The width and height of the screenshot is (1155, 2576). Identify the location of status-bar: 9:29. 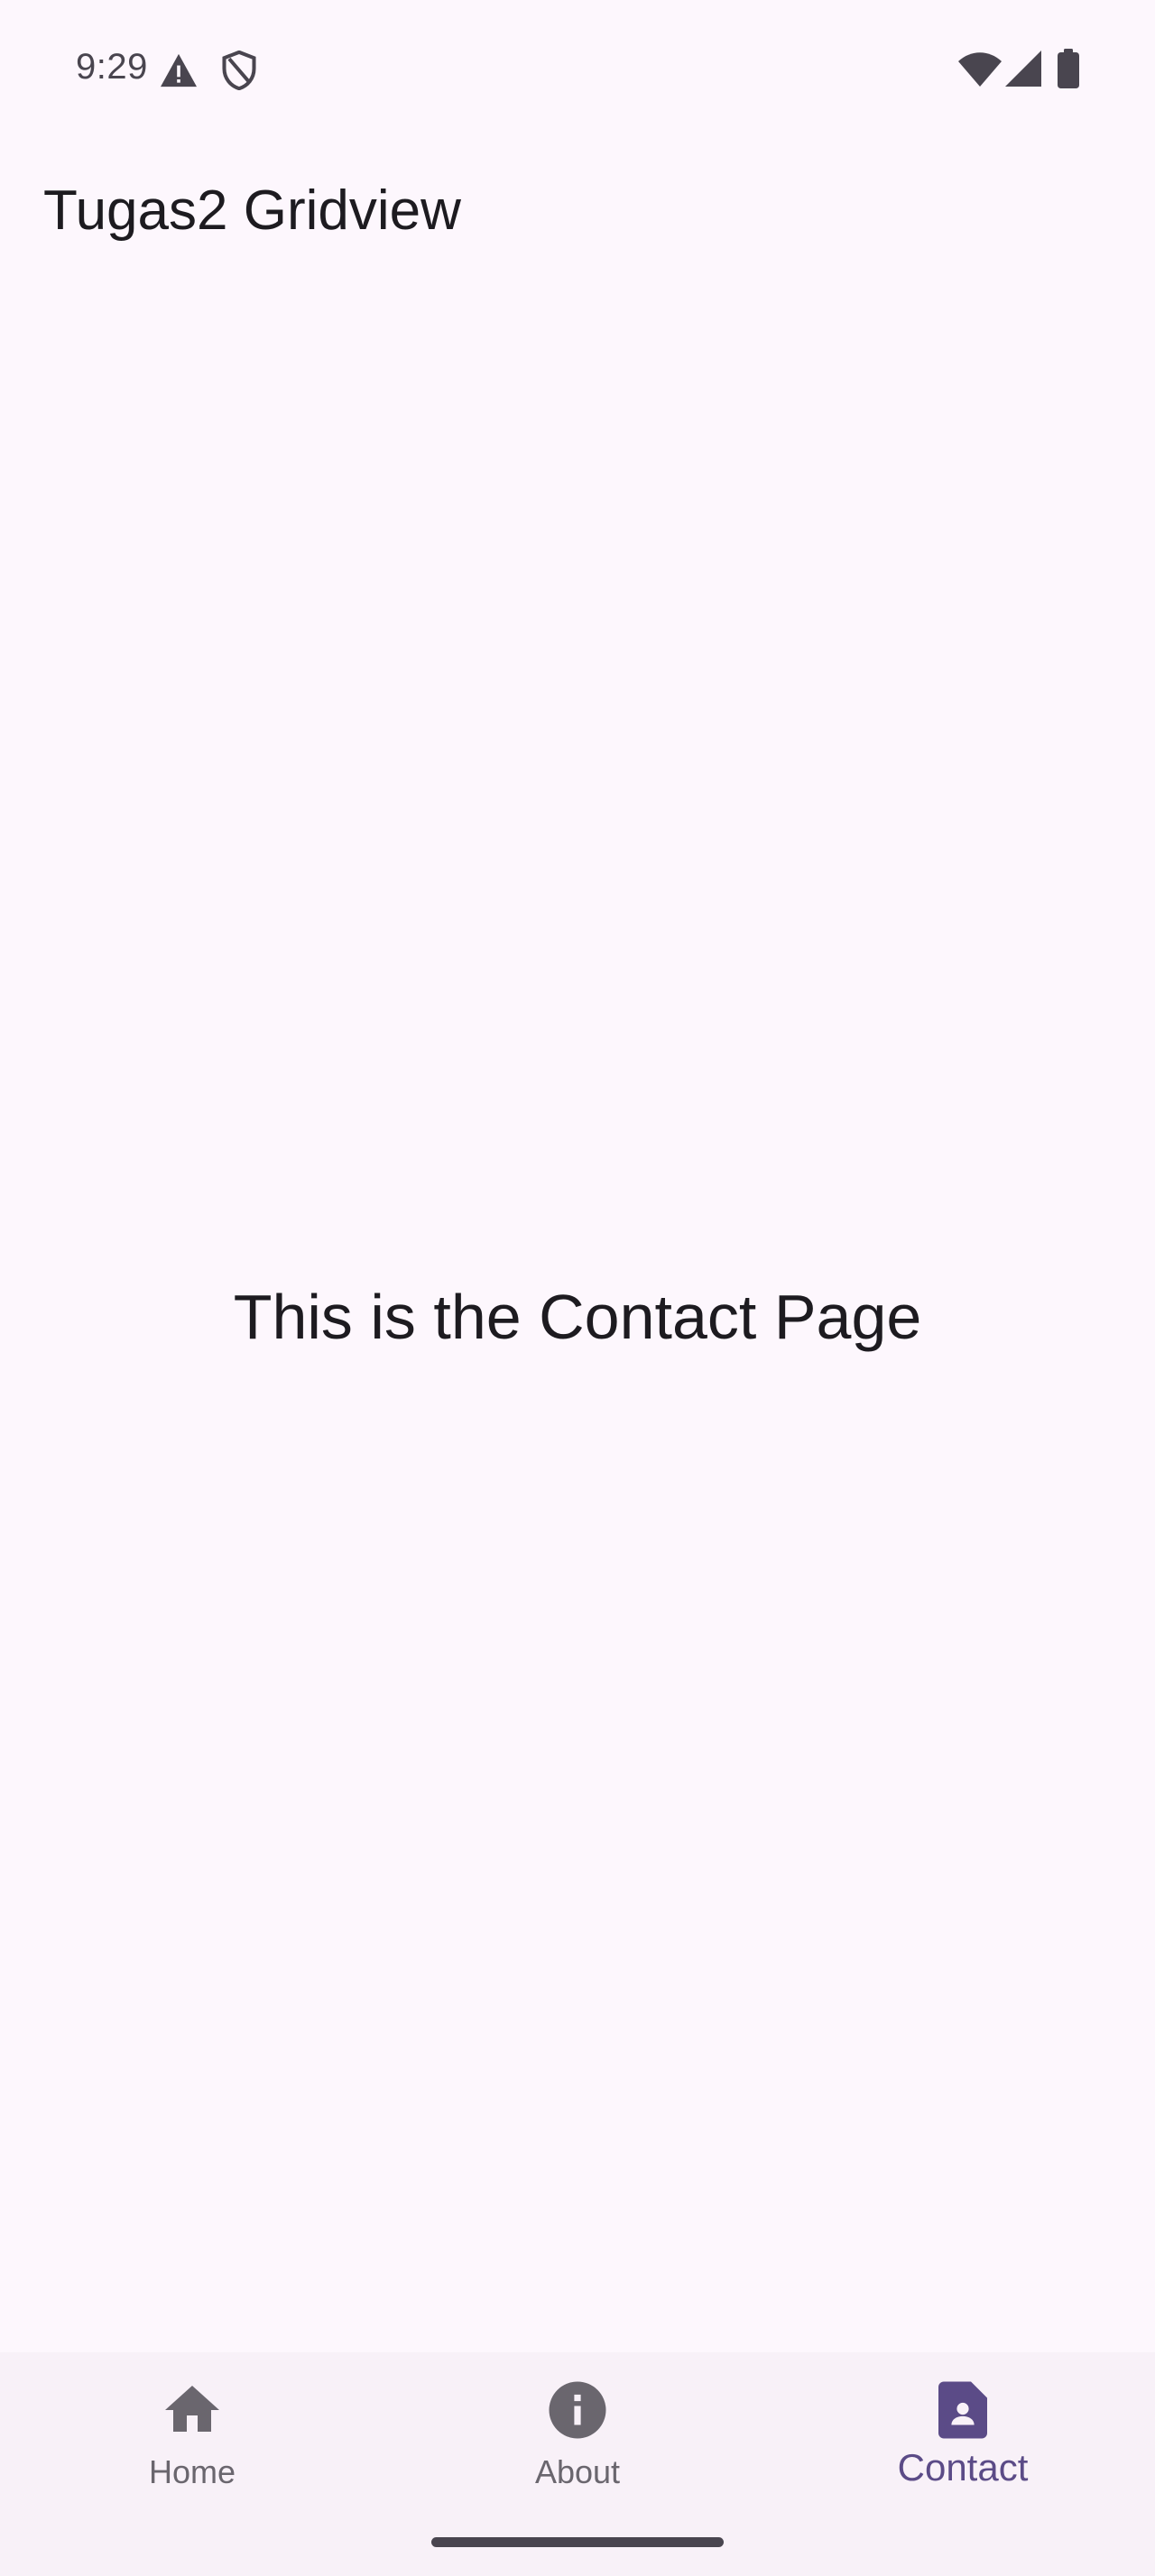
(577, 68).